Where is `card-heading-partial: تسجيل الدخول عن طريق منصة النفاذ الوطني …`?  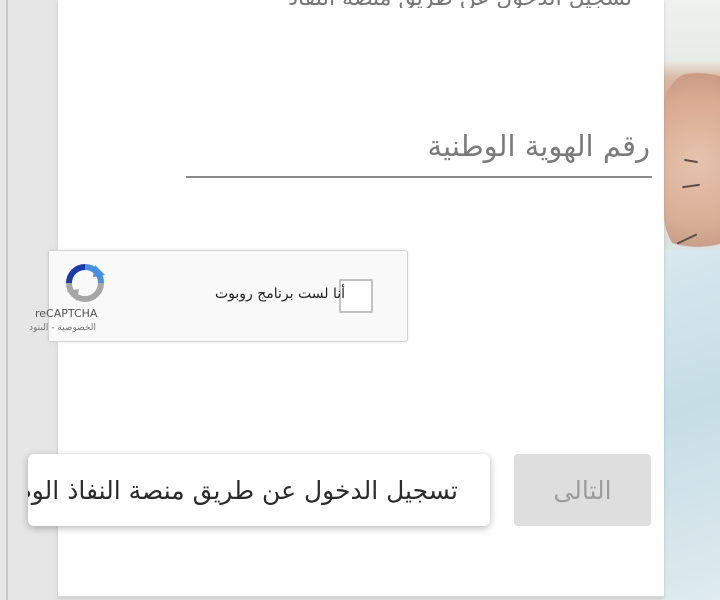
card-heading-partial: تسجيل الدخول عن طريق منصة النفاذ الوطني … is located at coordinates (459, 4).